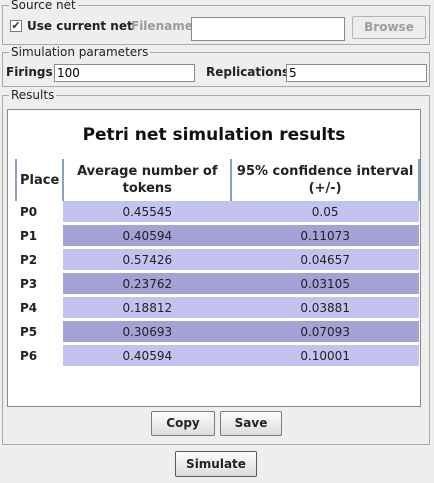  Describe the element at coordinates (325, 283) in the screenshot. I see `confidence-interval-cell: 0.03105` at that location.